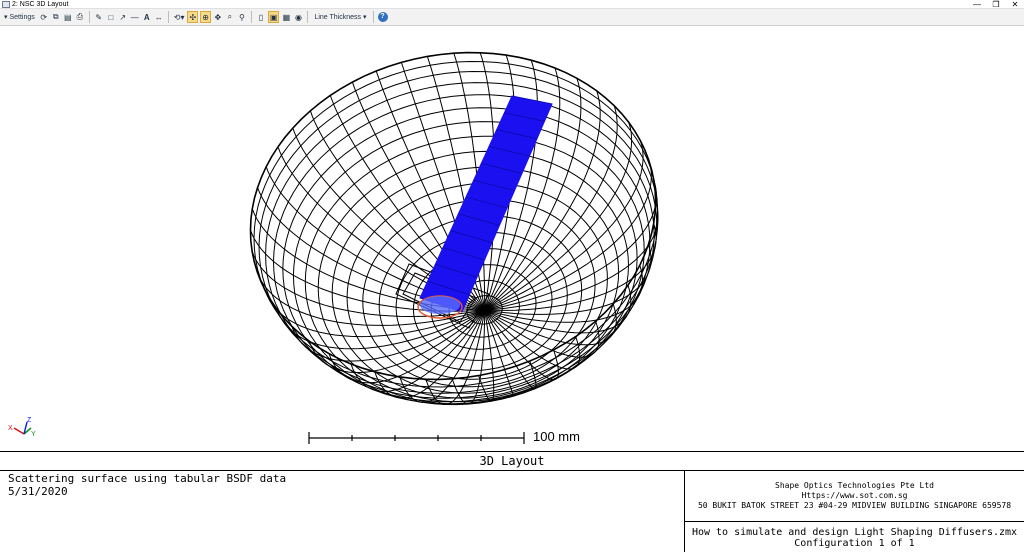 This screenshot has height=552, width=1024. Describe the element at coordinates (977, 4) in the screenshot. I see `minimize-button: —` at that location.